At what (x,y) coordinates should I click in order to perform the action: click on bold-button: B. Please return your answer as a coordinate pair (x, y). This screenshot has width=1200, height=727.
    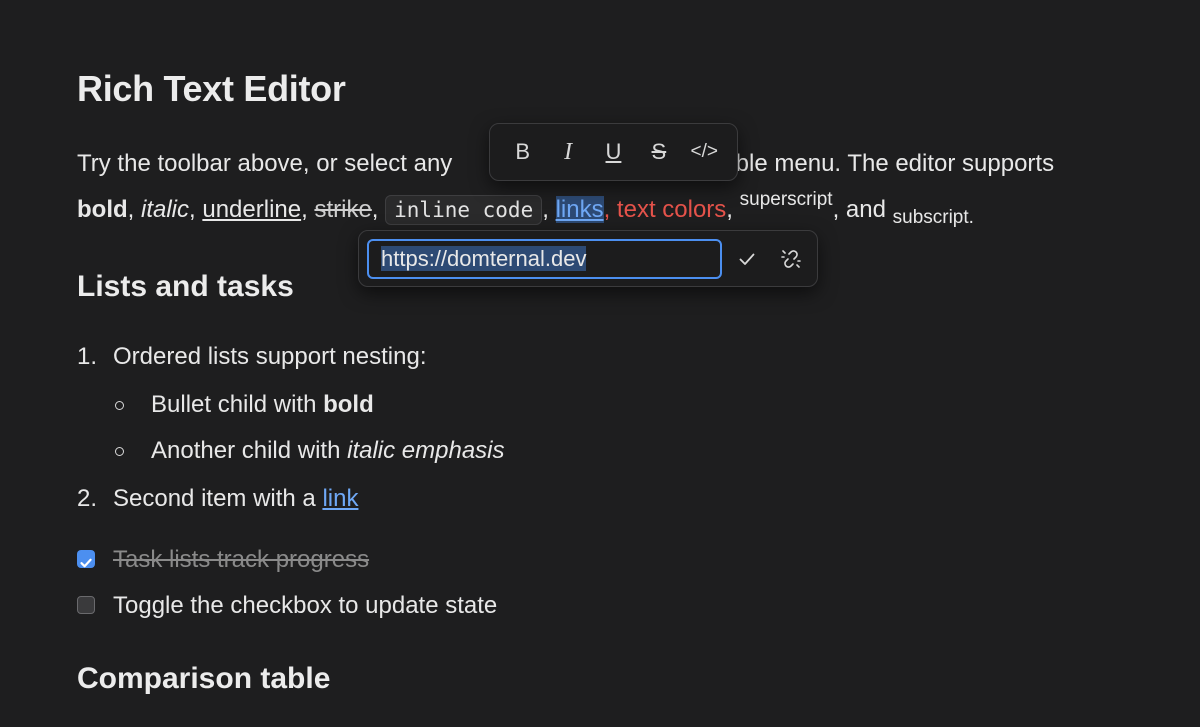
    Looking at the image, I should click on (523, 152).